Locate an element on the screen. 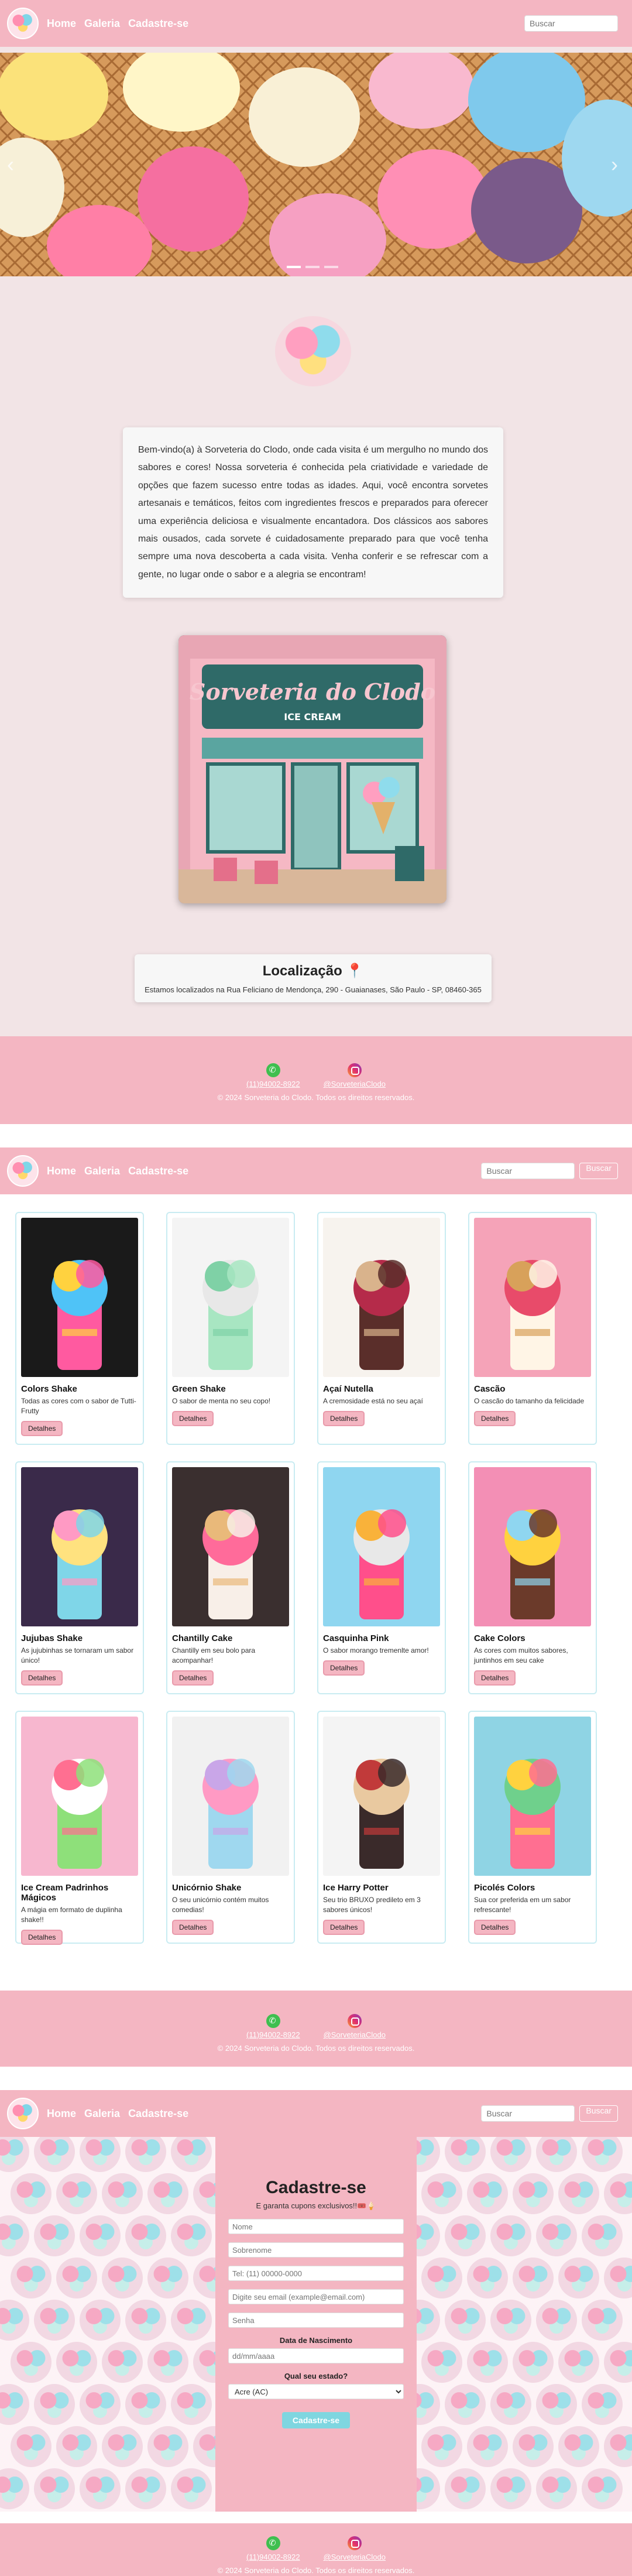 Image resolution: width=632 pixels, height=2576 pixels. name-field is located at coordinates (316, 2226).